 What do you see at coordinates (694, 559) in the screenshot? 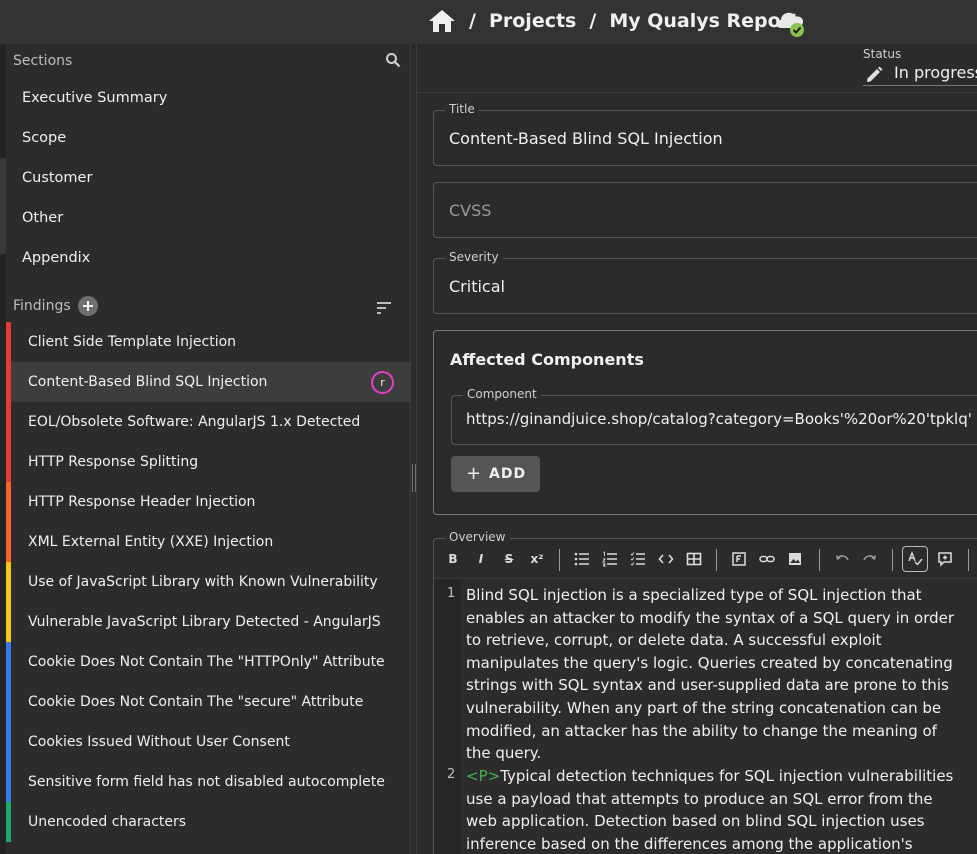
I see `table-icon` at bounding box center [694, 559].